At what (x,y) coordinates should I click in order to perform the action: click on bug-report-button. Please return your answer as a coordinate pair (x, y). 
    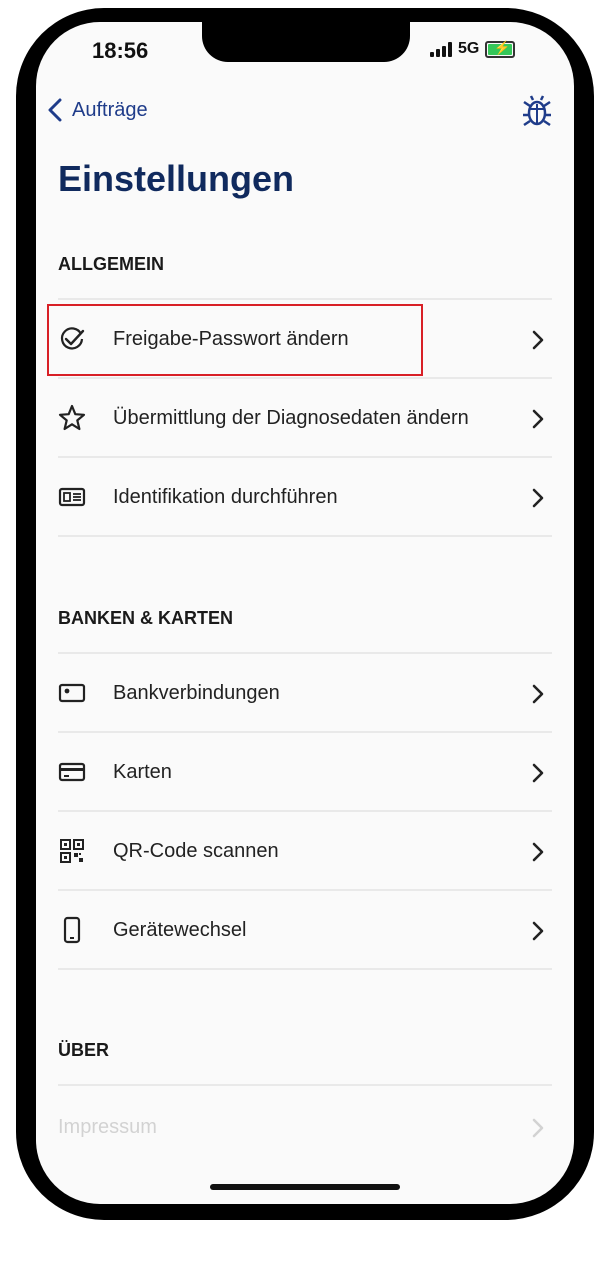
    Looking at the image, I should click on (537, 113).